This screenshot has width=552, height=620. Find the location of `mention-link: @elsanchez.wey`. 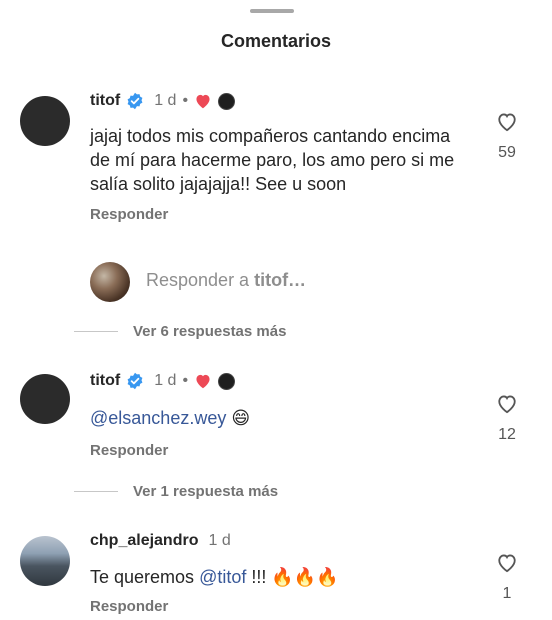

mention-link: @elsanchez.wey is located at coordinates (158, 418).